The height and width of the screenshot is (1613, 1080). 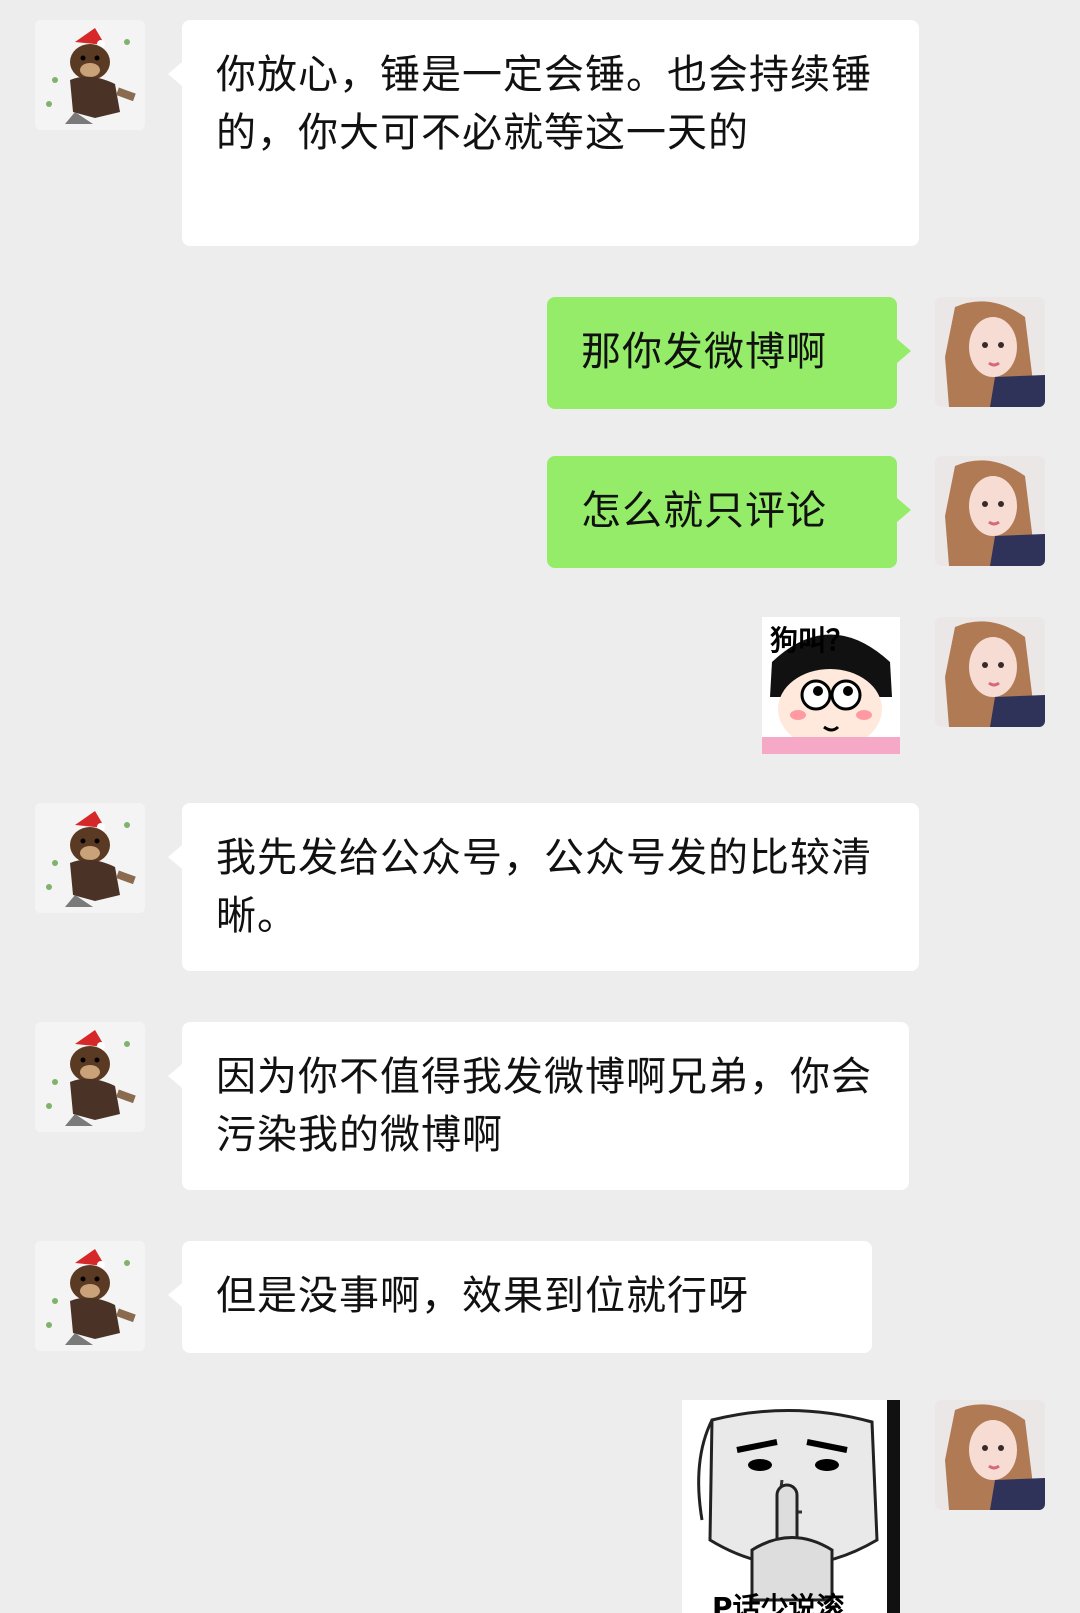 I want to click on message-bubble-incoming: 我先发给公众号，公众号发的比较清晰。, so click(x=543, y=887).